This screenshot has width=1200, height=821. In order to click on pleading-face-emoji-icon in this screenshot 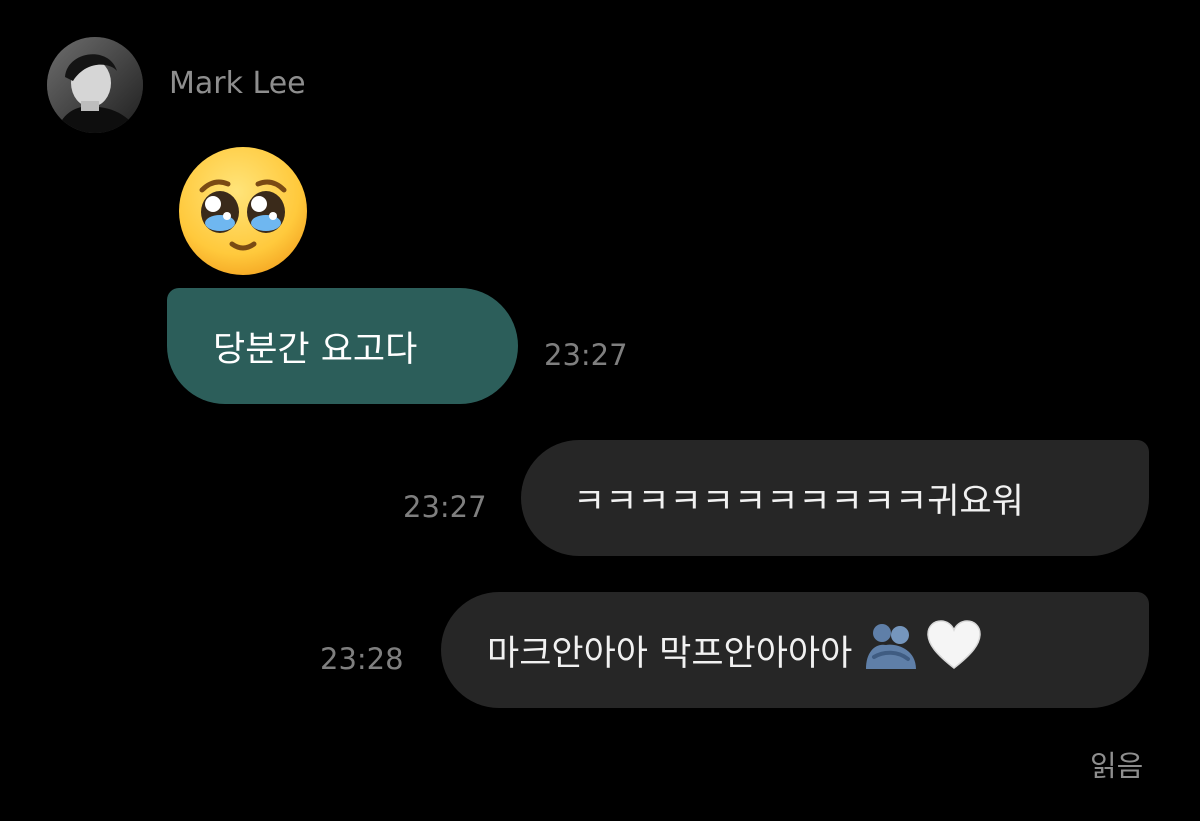, I will do `click(243, 211)`.